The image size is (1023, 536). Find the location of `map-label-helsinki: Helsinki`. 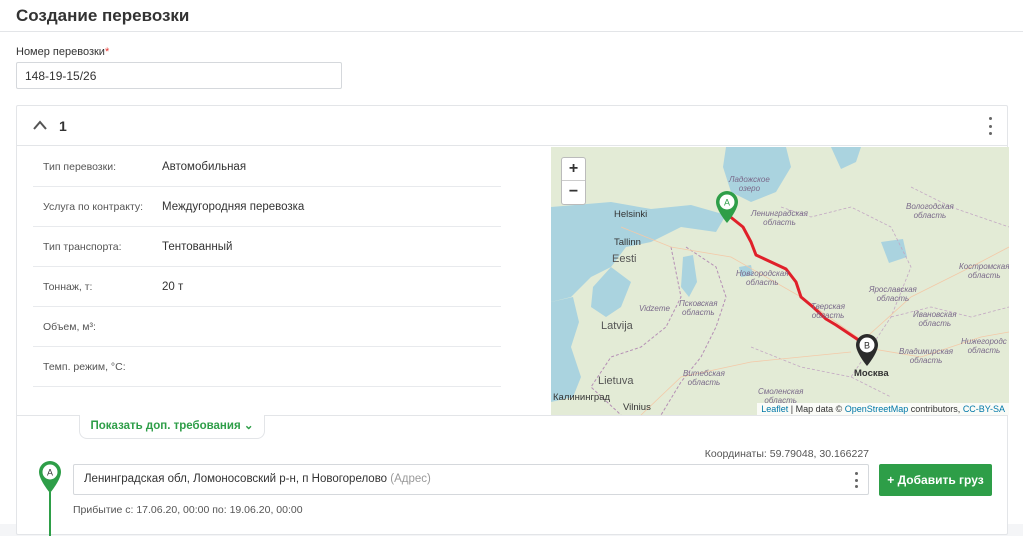

map-label-helsinki: Helsinki is located at coordinates (631, 214).